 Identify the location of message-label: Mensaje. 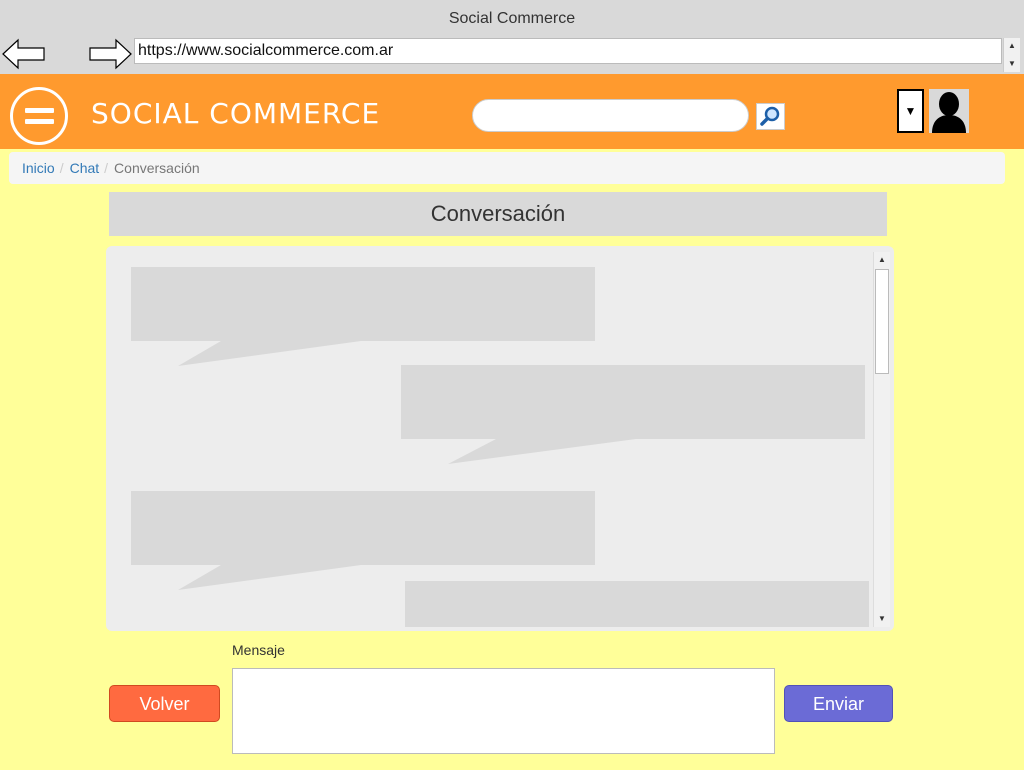
(258, 650).